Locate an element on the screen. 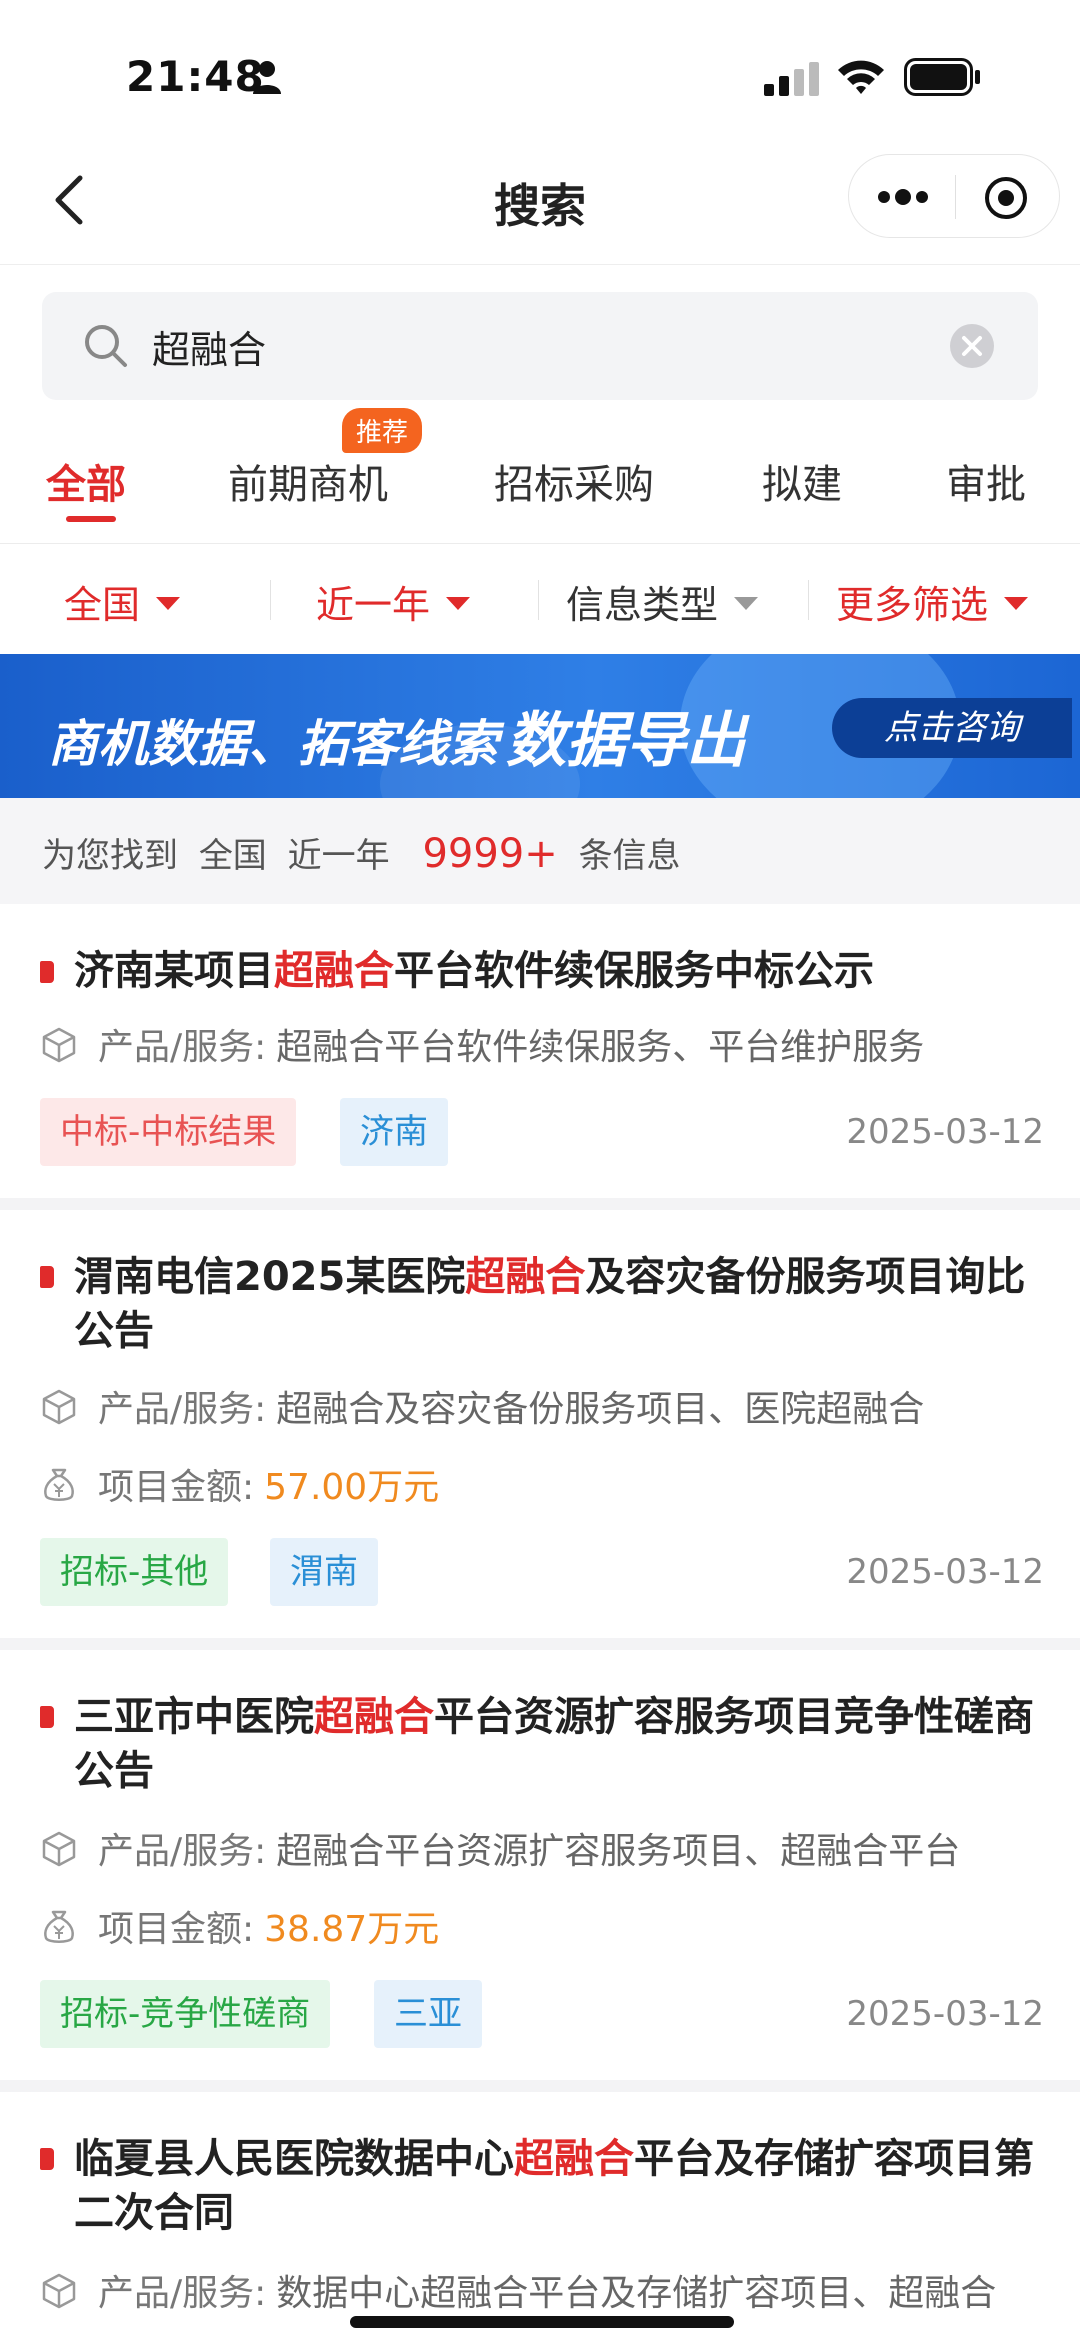 The height and width of the screenshot is (2348, 1080). summary-region: 全国 is located at coordinates (232, 856).